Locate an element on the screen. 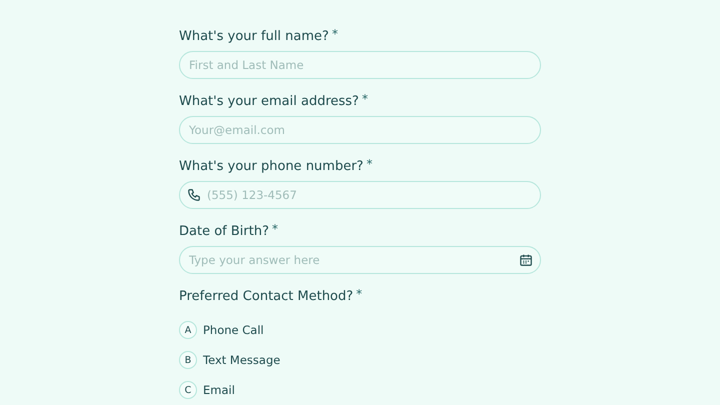 This screenshot has height=405, width=720. phone-icon is located at coordinates (194, 195).